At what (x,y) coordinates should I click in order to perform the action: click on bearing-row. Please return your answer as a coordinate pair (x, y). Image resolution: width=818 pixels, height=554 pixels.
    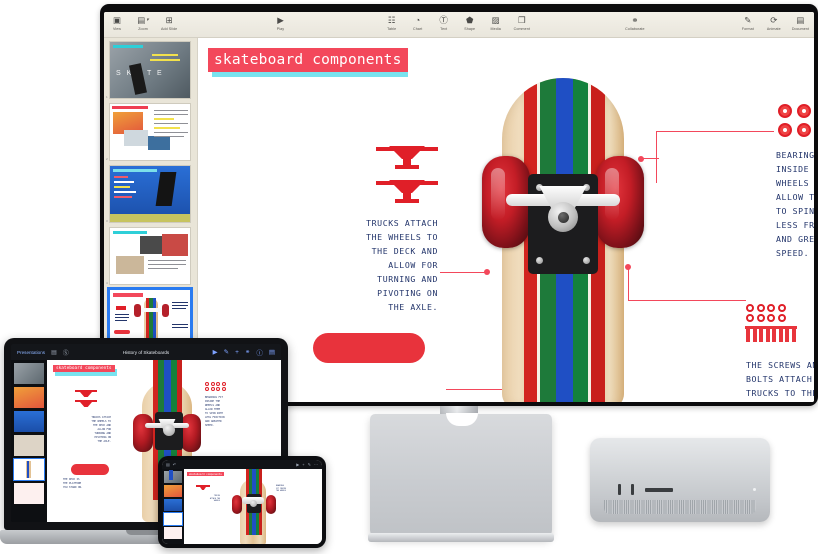
    Looking at the image, I should click on (796, 130).